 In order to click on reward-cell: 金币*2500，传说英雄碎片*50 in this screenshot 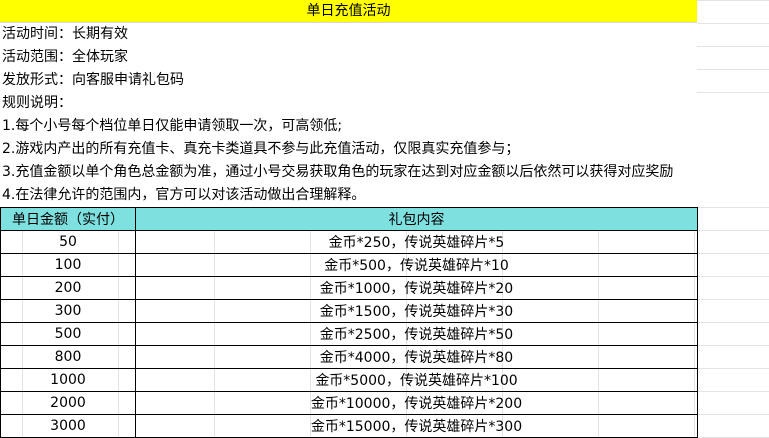, I will do `click(416, 334)`.